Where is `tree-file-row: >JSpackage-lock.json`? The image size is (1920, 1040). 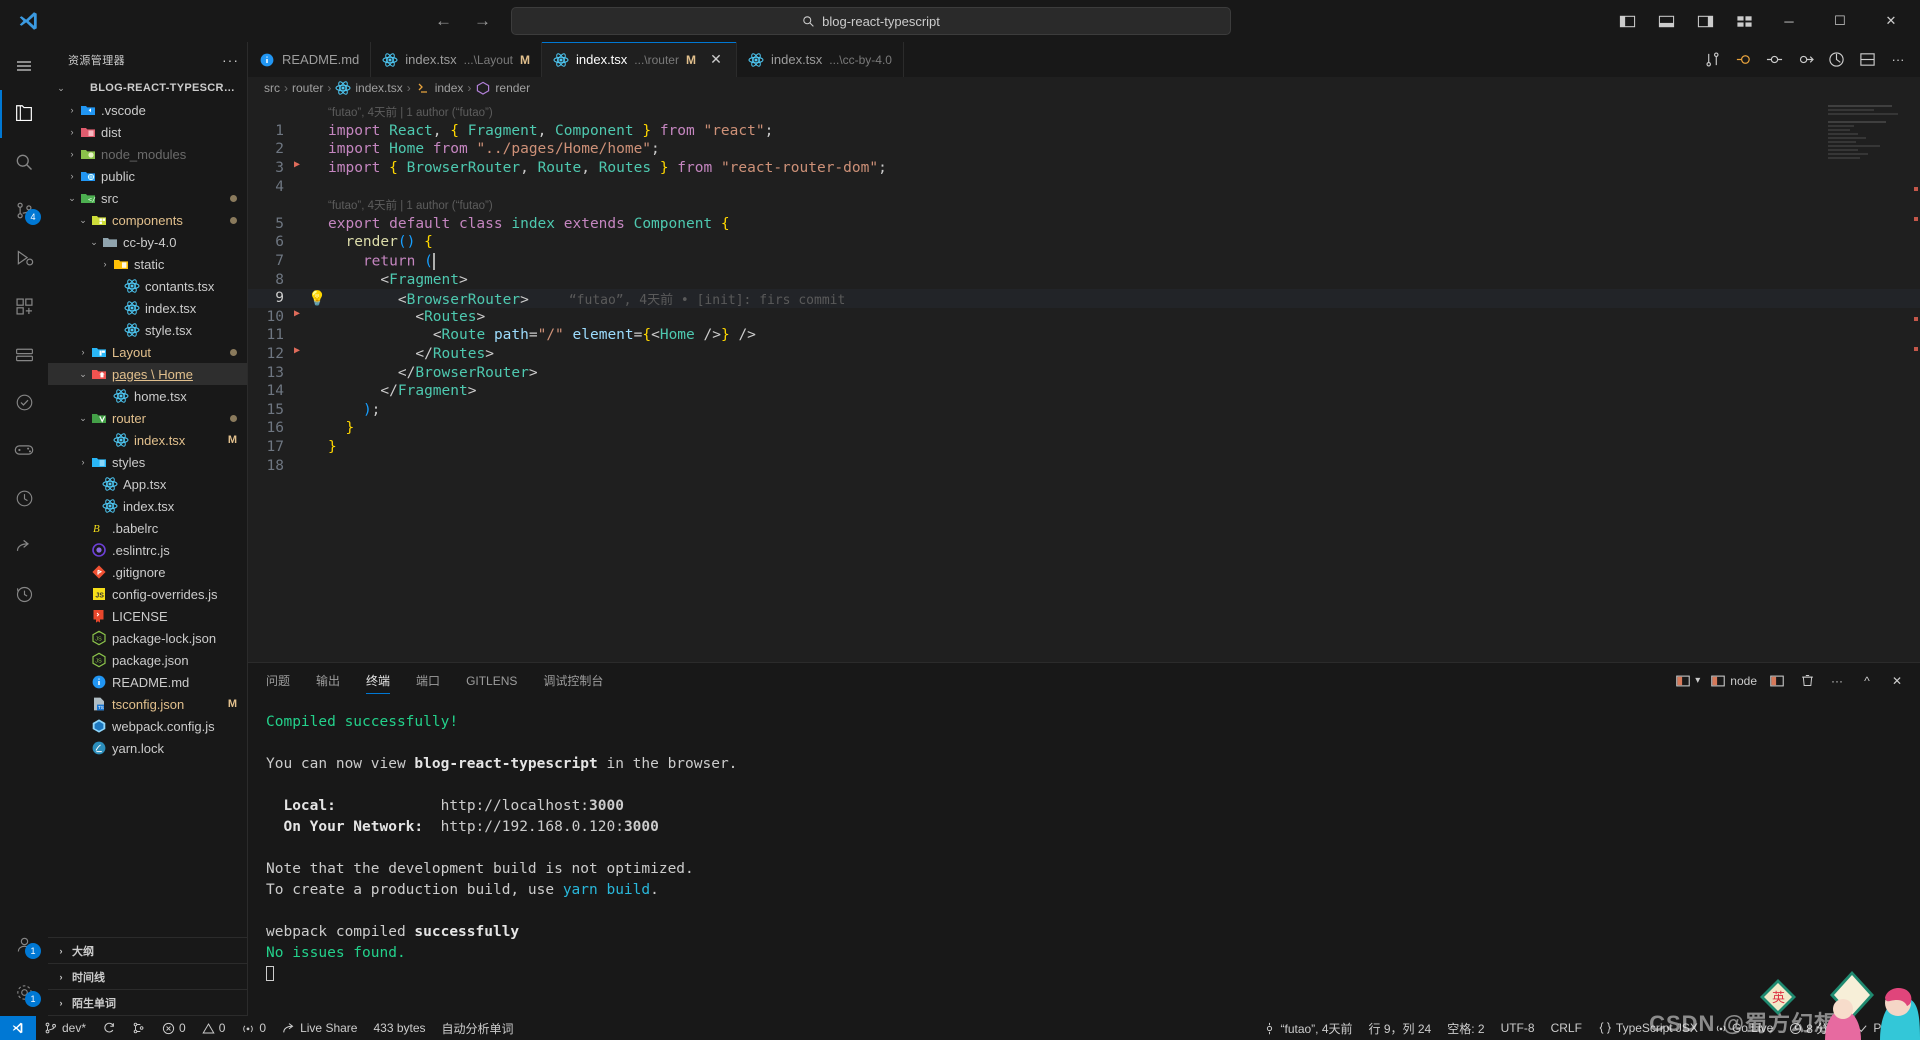
tree-file-row: >JSpackage-lock.json is located at coordinates (147, 638).